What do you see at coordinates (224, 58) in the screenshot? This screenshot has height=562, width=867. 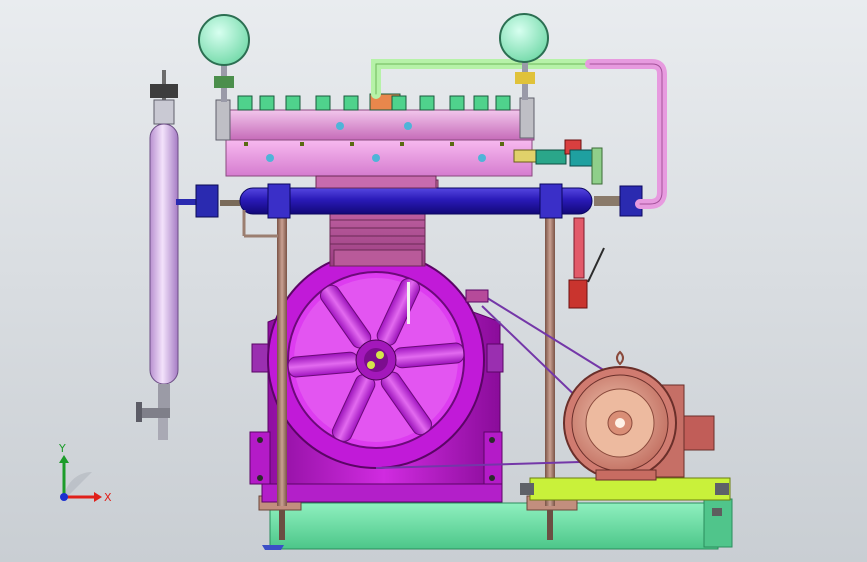 I see `pressure-gauge-left` at bounding box center [224, 58].